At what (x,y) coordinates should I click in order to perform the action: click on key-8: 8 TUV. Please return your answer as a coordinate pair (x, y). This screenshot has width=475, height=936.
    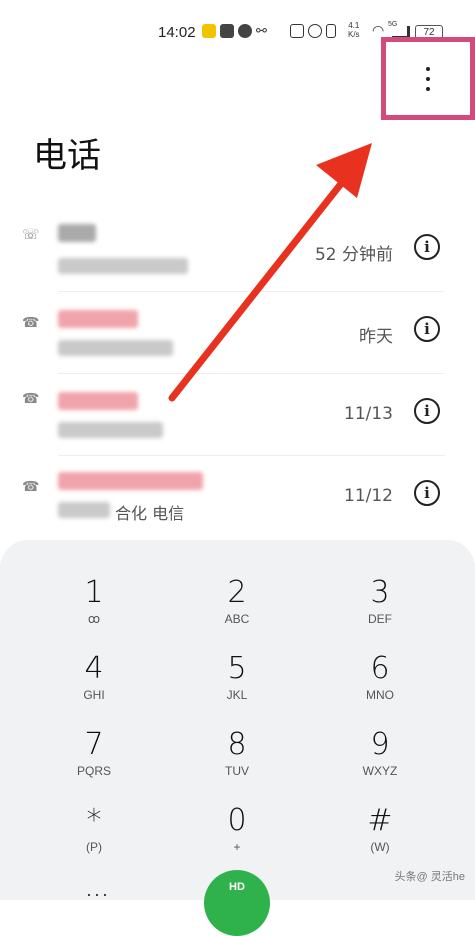
    Looking at the image, I should click on (237, 764).